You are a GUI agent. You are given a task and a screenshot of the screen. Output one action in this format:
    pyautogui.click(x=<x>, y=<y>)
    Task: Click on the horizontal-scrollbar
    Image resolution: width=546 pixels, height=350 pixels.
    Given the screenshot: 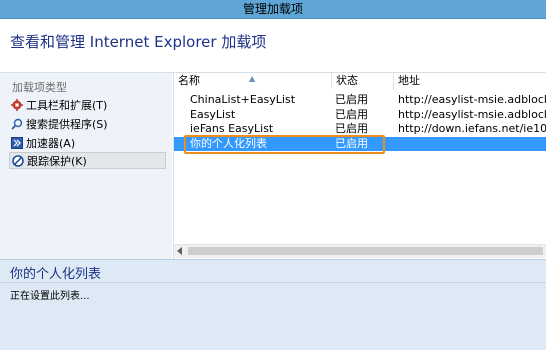 What is the action you would take?
    pyautogui.click(x=360, y=251)
    